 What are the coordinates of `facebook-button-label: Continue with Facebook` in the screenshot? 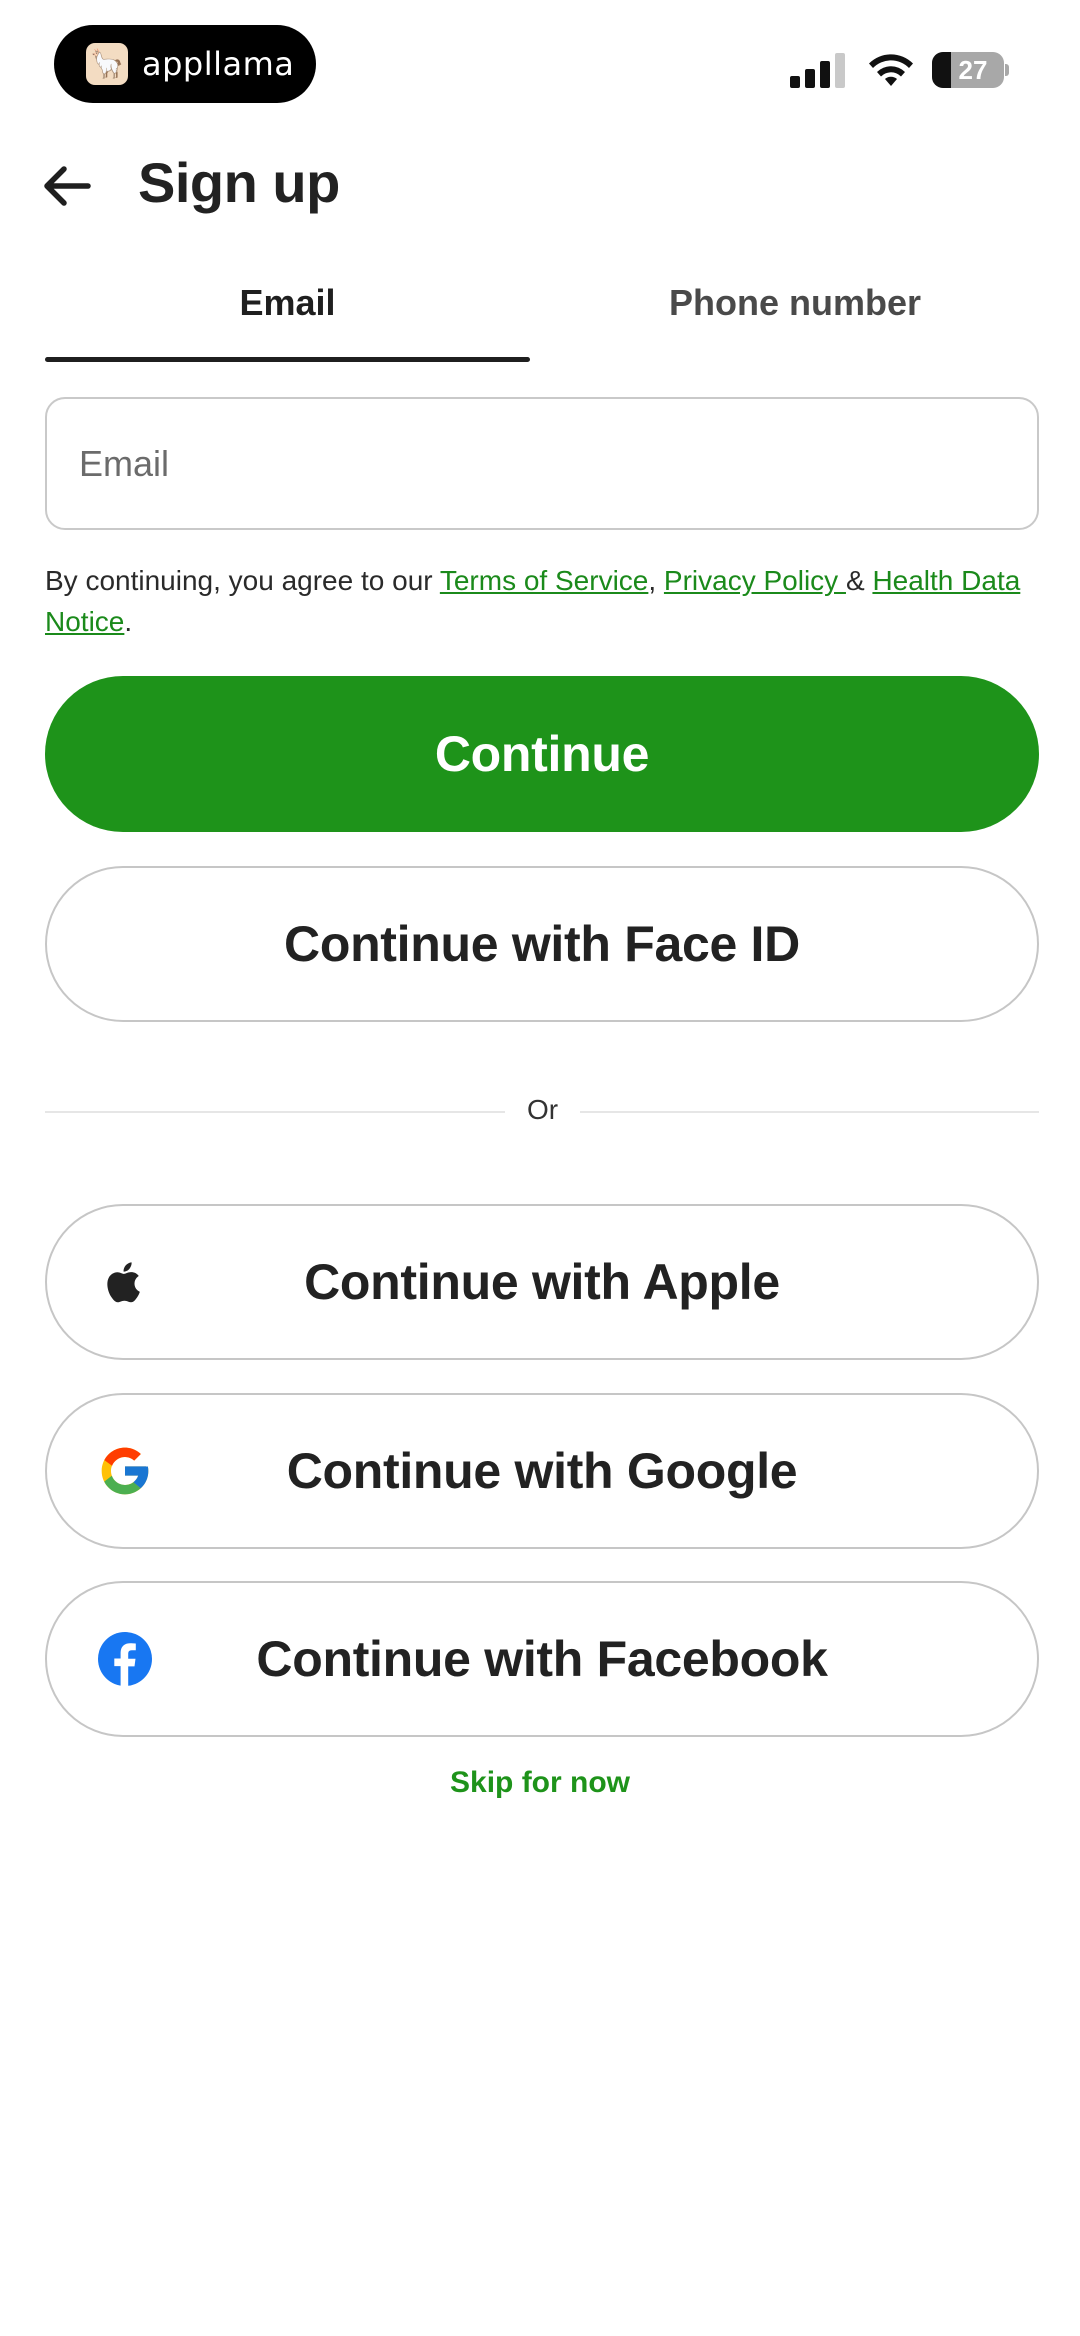 It's located at (542, 1659).